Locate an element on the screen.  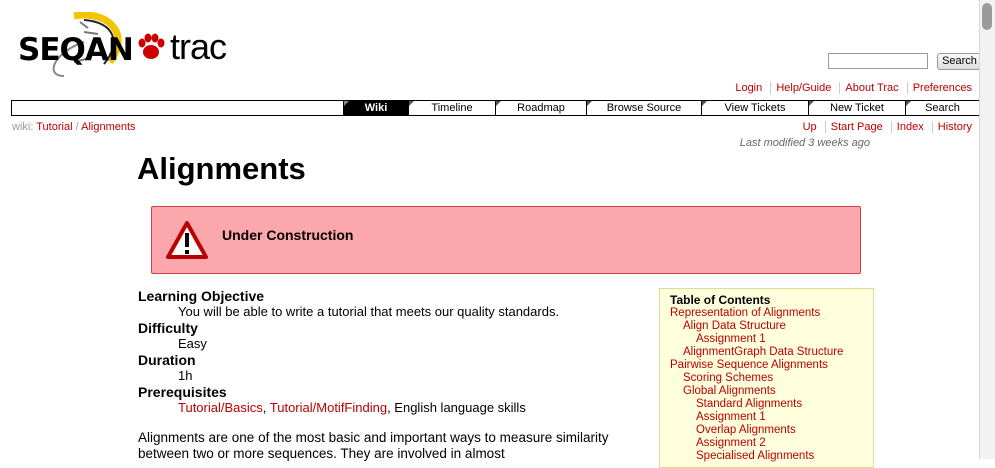
last-modified: Last modified 3 weeks ago is located at coordinates (804, 143).